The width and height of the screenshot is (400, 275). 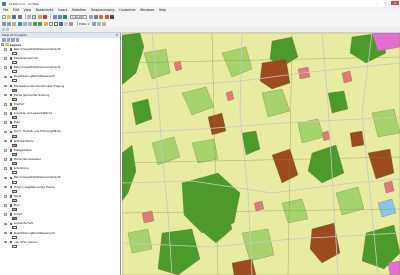 What do you see at coordinates (62, 244) in the screenshot?
I see `toc-layer-item: − ✓ <all other values>` at bounding box center [62, 244].